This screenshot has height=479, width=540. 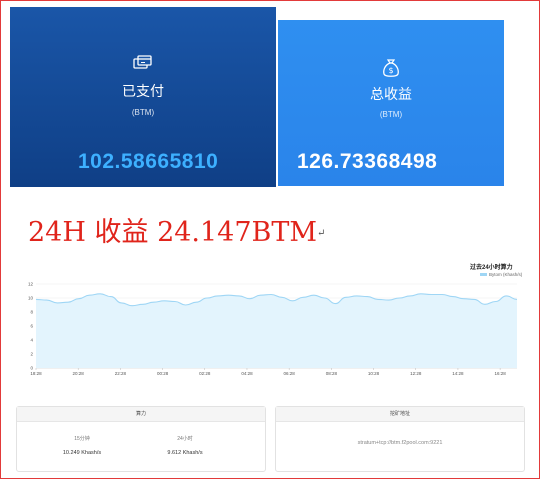 What do you see at coordinates (82, 439) in the screenshot?
I see `stat-15min-label: 15分钟` at bounding box center [82, 439].